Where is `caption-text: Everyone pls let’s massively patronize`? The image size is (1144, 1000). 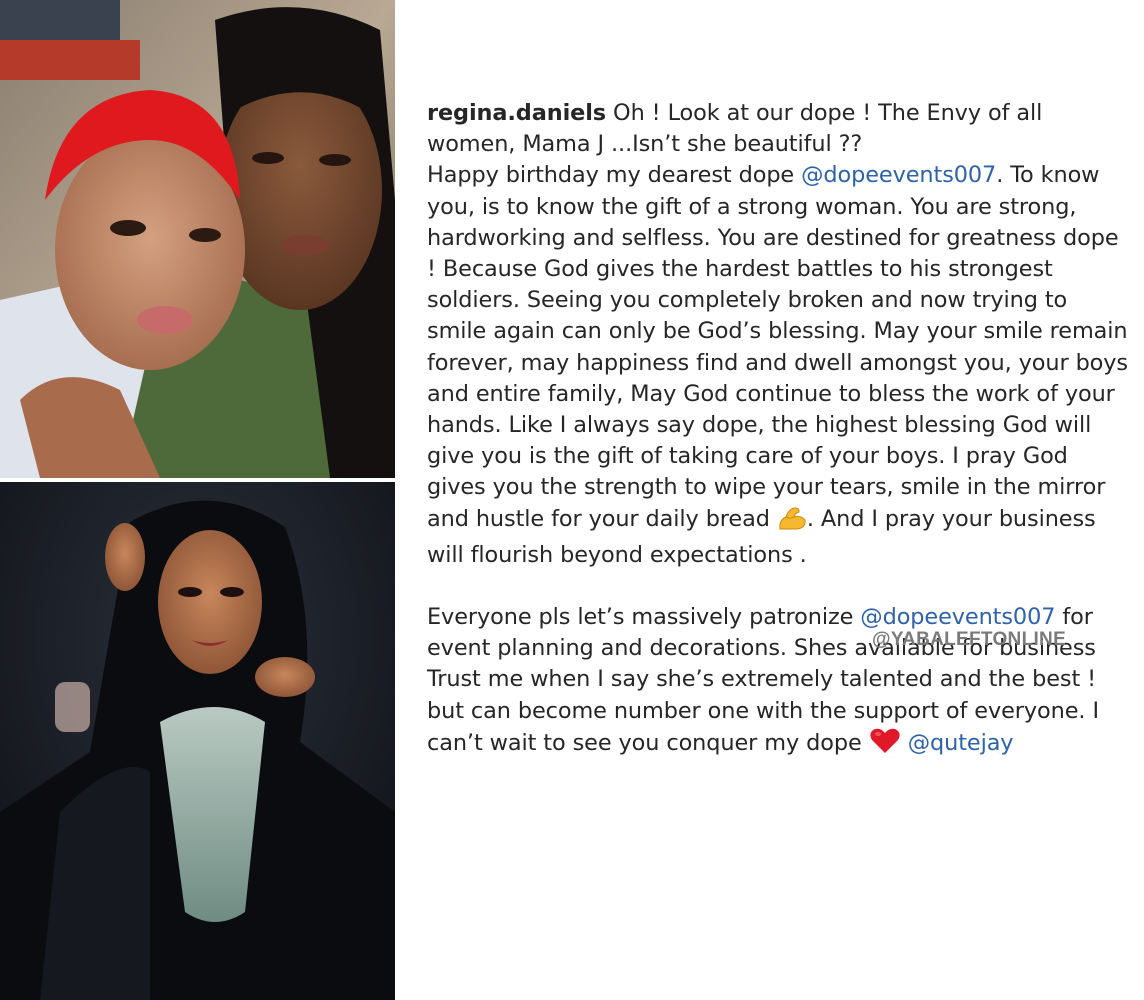 caption-text: Everyone pls let’s massively patronize is located at coordinates (644, 617).